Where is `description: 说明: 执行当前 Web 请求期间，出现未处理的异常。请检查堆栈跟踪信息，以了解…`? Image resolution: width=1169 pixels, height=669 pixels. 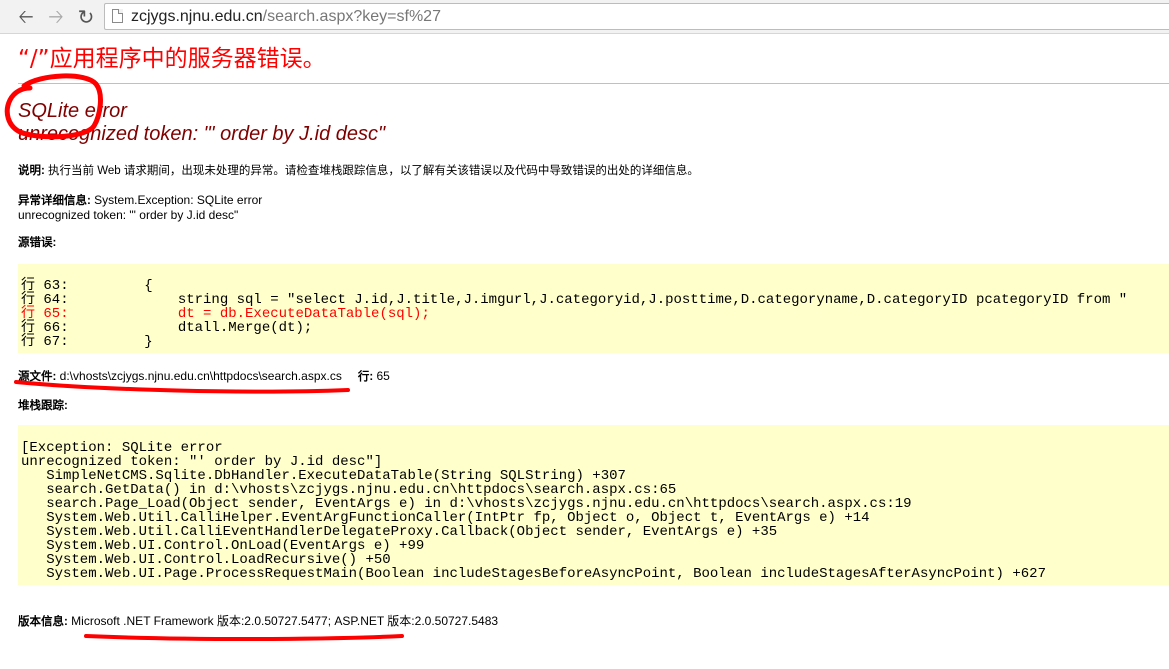 description: 说明: 执行当前 Web 请求期间，出现未处理的异常。请检查堆栈跟踪信息，以了解… is located at coordinates (358, 171).